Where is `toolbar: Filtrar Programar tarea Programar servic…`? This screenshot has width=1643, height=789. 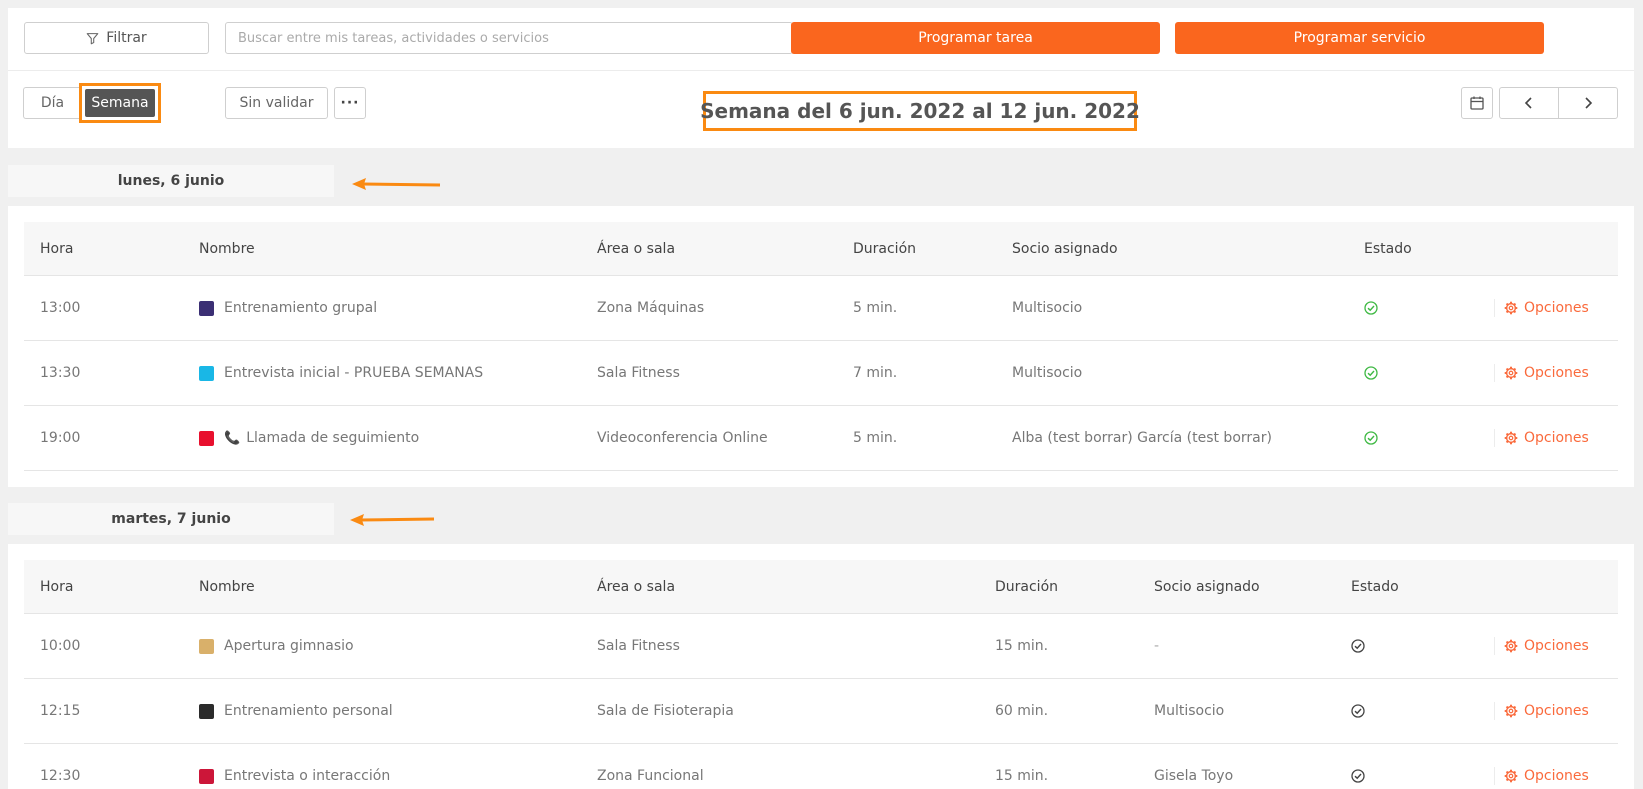
toolbar: Filtrar Programar tarea Programar servic… is located at coordinates (821, 39).